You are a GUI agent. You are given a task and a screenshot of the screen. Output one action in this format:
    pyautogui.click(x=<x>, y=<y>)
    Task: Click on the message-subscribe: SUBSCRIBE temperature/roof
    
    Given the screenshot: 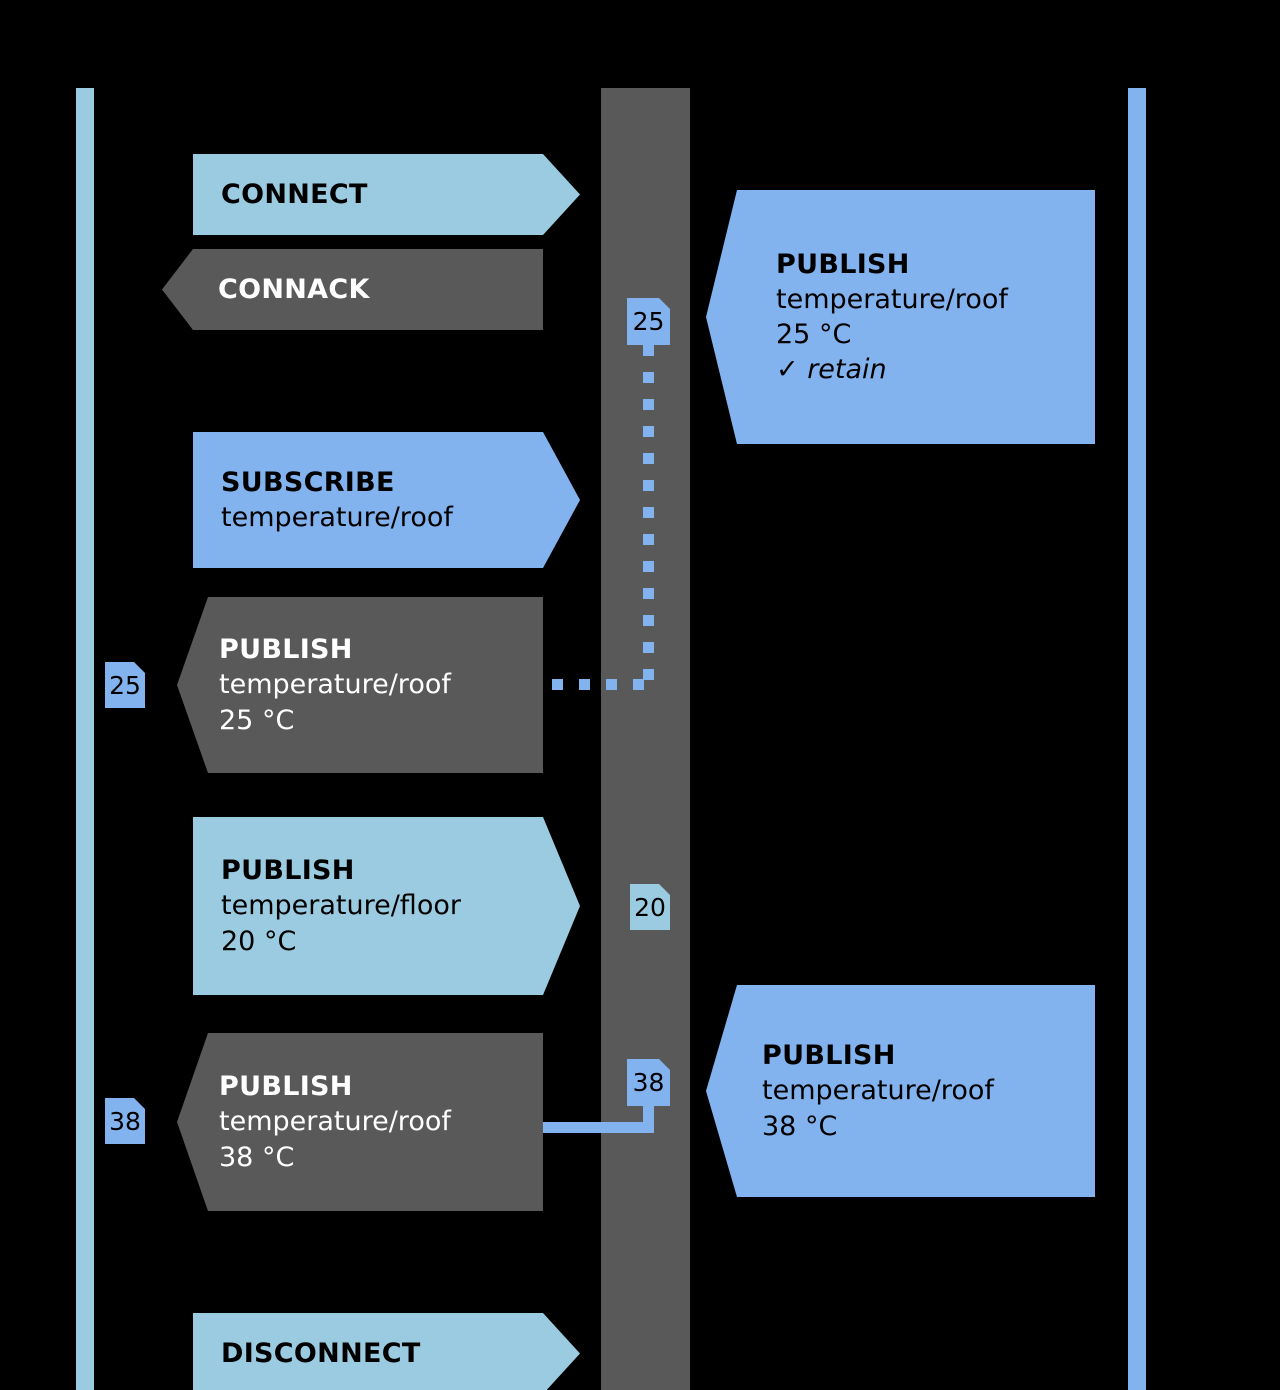 What is the action you would take?
    pyautogui.click(x=386, y=500)
    